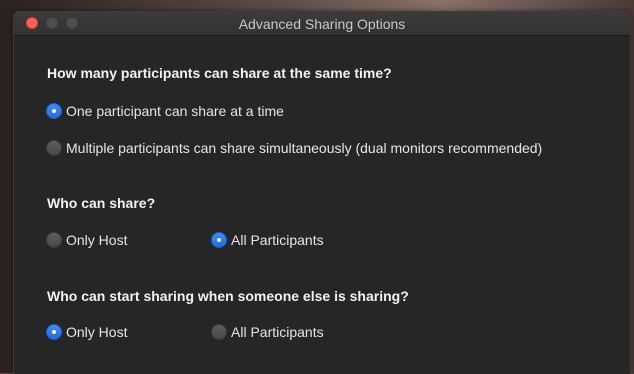 The image size is (634, 374). I want to click on radio-option-who-can-share-all-participants: All Participants, so click(267, 240).